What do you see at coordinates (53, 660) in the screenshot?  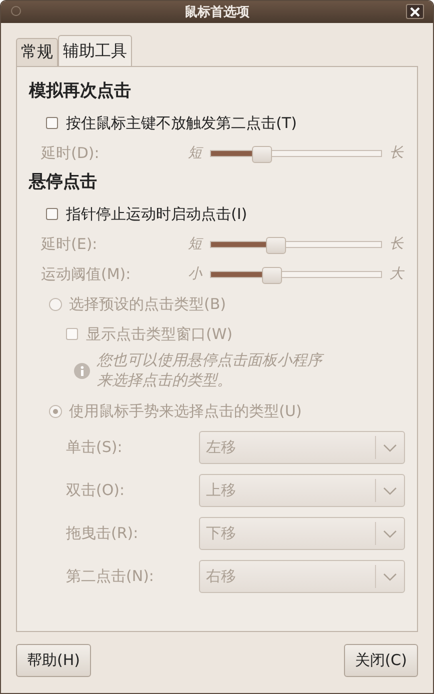 I see `help-button: 帮助(H)` at bounding box center [53, 660].